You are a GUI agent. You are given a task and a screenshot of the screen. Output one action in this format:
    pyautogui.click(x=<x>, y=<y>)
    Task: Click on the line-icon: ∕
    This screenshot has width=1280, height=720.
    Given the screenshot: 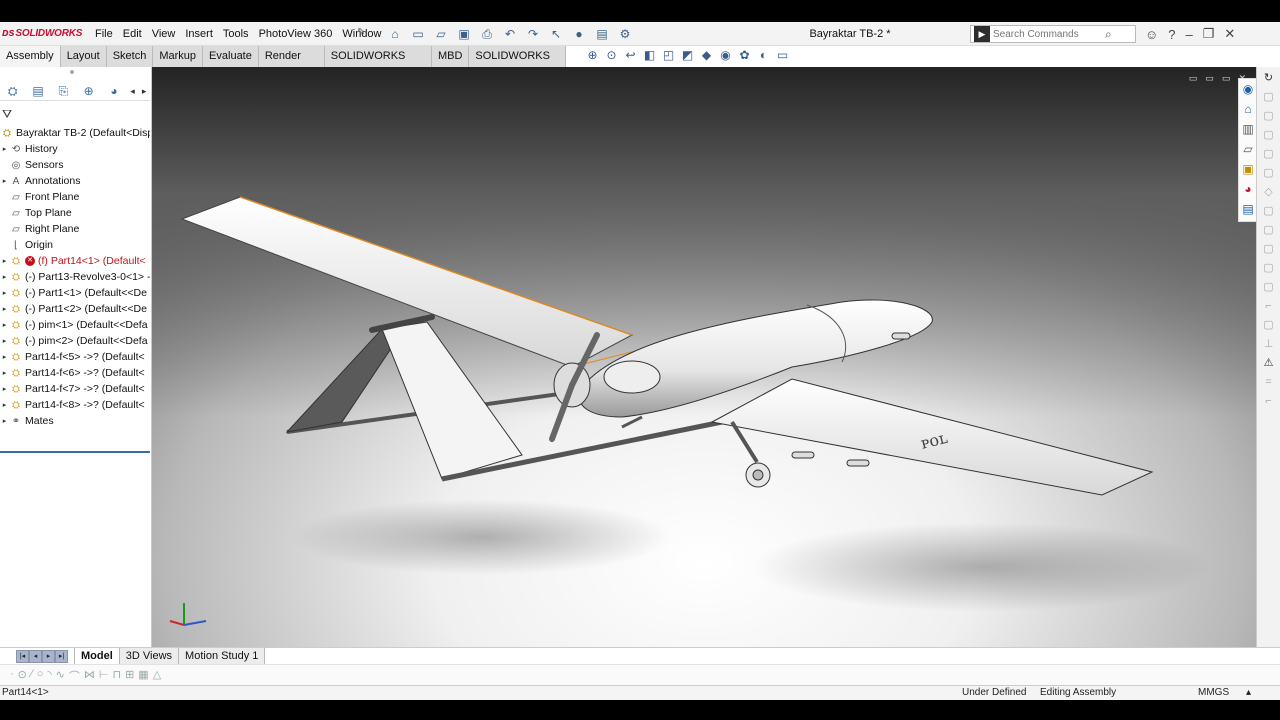 What is the action you would take?
    pyautogui.click(x=32, y=676)
    